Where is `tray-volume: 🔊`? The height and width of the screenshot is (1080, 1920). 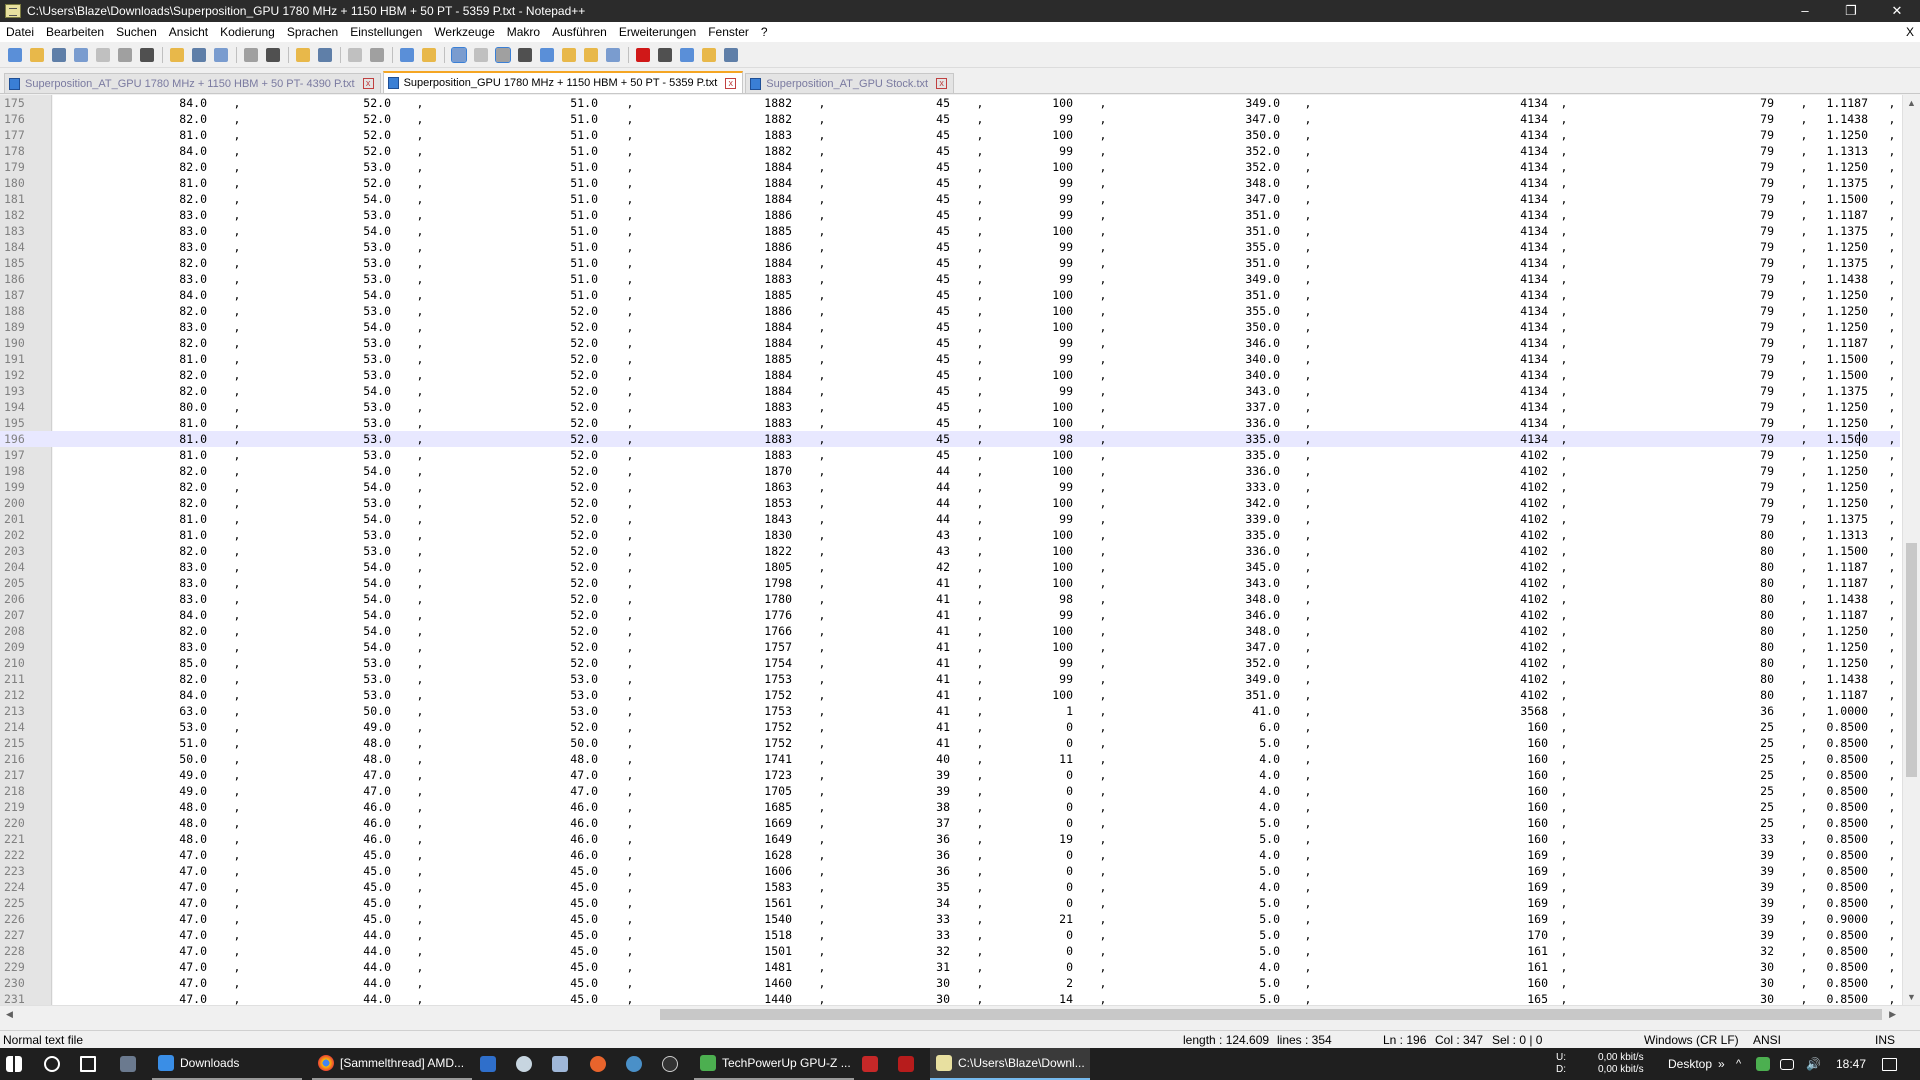 tray-volume: 🔊 is located at coordinates (1813, 1064).